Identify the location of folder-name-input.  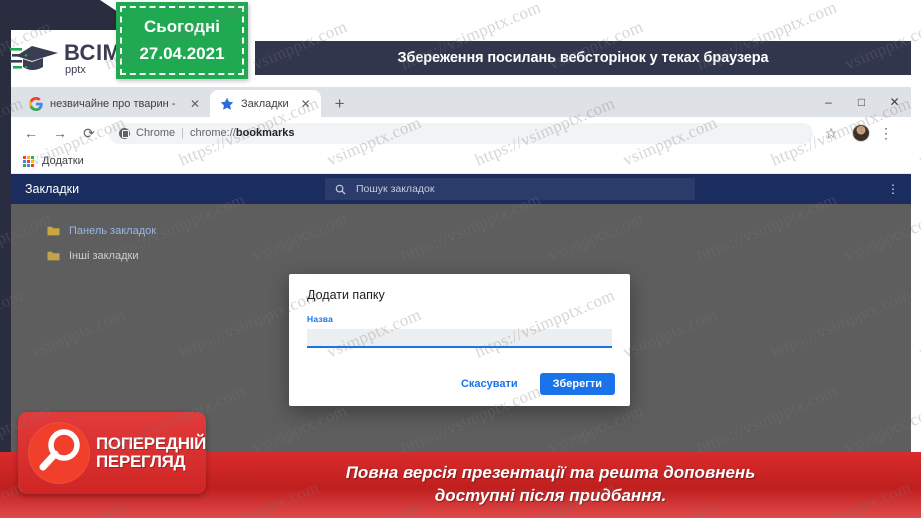
(459, 338).